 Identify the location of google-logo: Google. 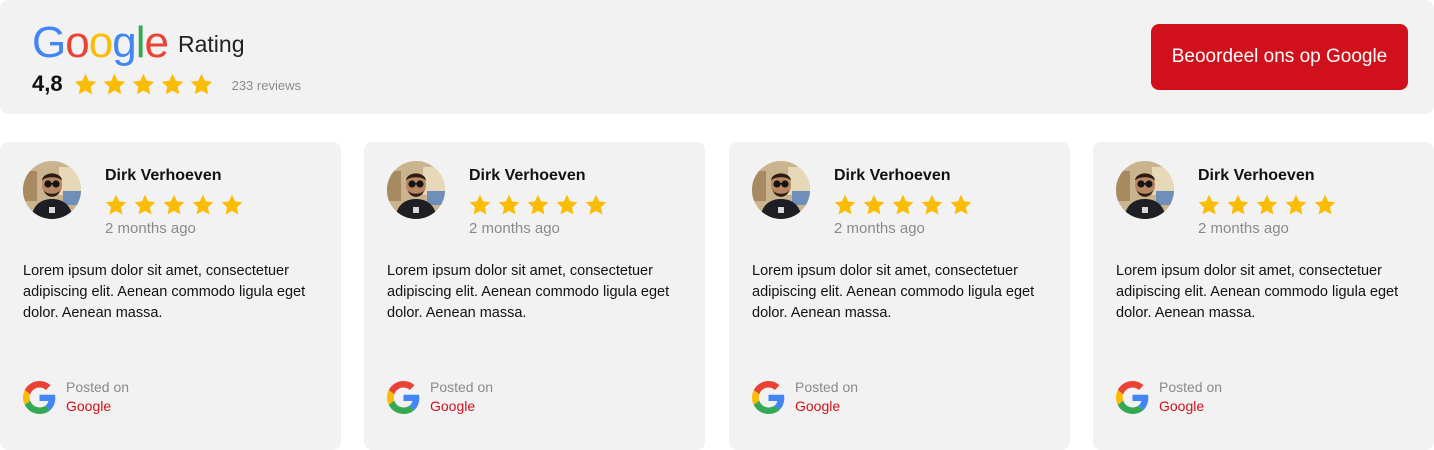
(100, 43).